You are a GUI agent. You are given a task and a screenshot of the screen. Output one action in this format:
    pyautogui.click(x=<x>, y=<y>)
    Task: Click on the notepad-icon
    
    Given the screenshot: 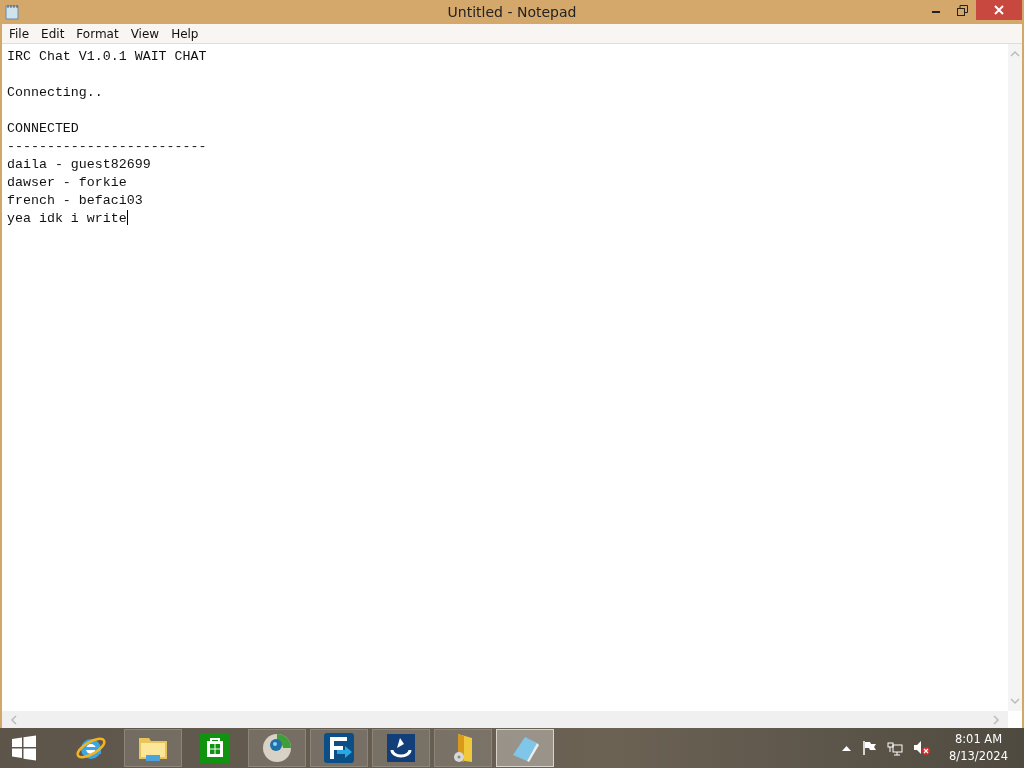 What is the action you would take?
    pyautogui.click(x=12, y=12)
    